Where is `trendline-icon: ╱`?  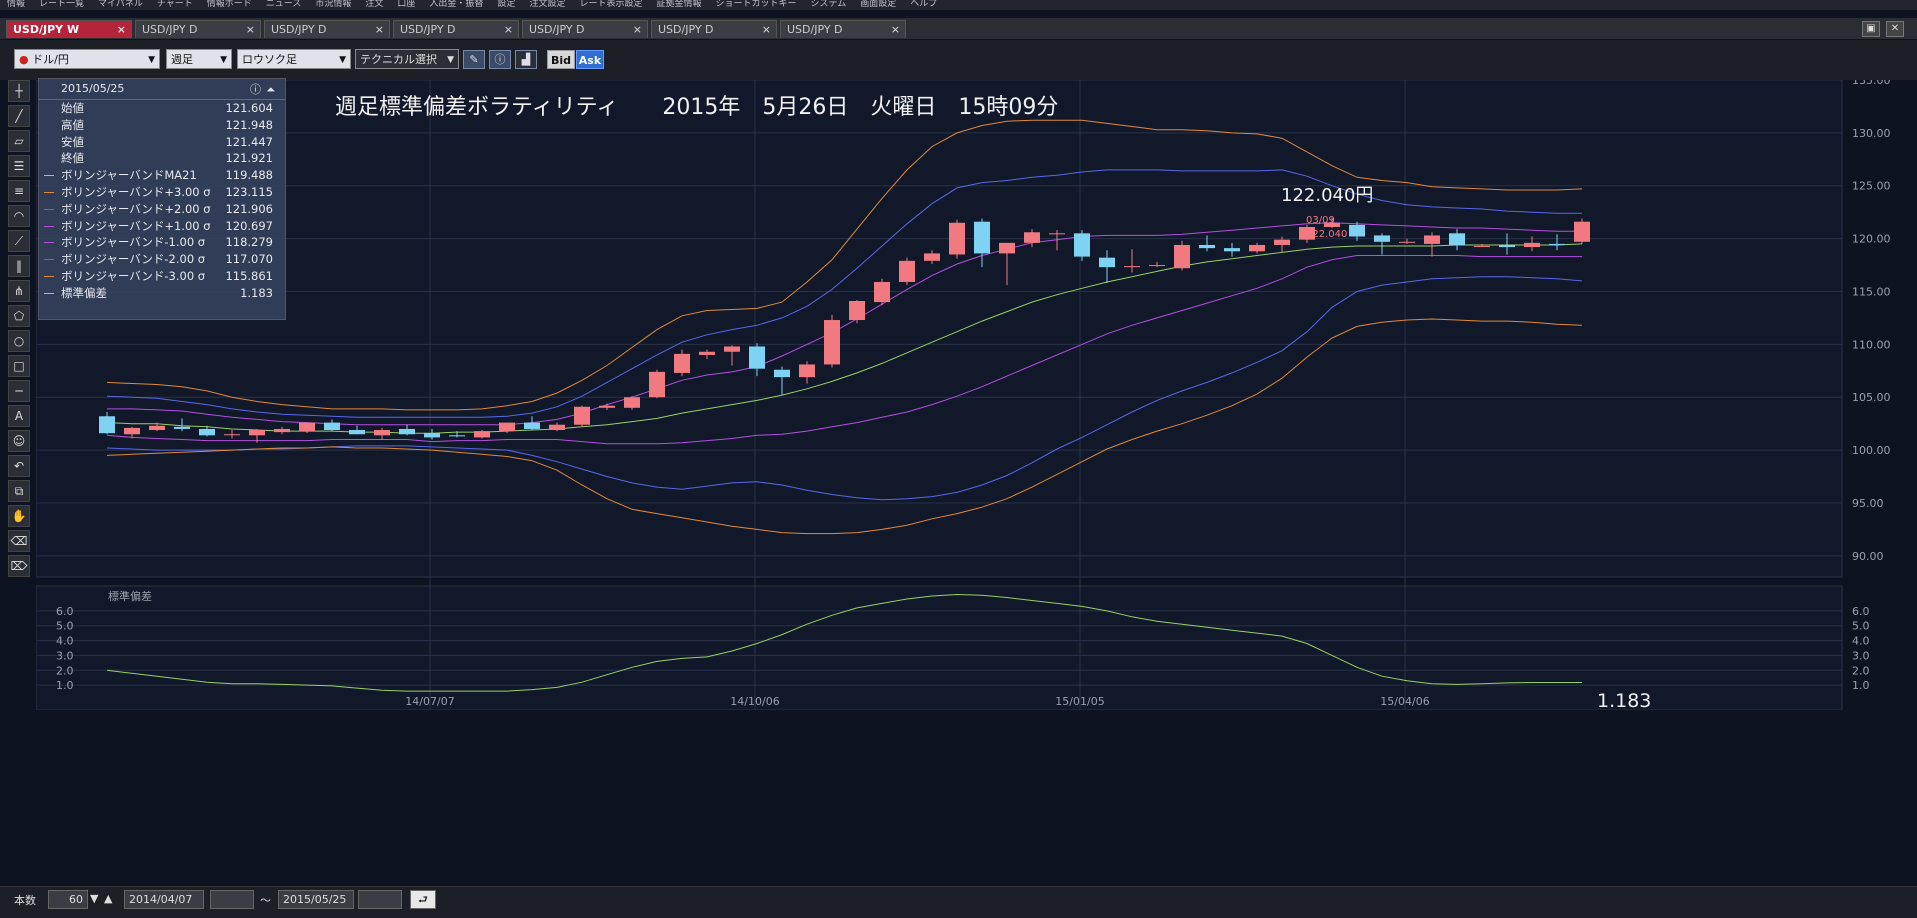 trendline-icon: ╱ is located at coordinates (19, 116).